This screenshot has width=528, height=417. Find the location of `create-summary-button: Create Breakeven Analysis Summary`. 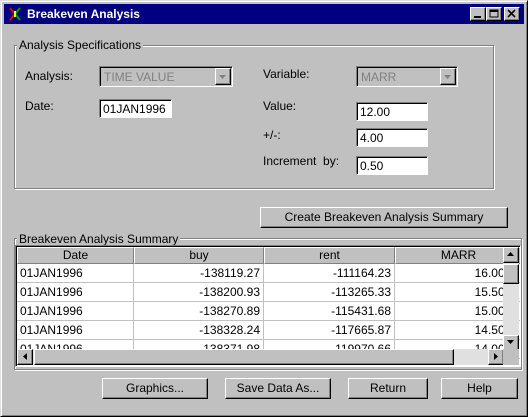

create-summary-button: Create Breakeven Analysis Summary is located at coordinates (384, 217).